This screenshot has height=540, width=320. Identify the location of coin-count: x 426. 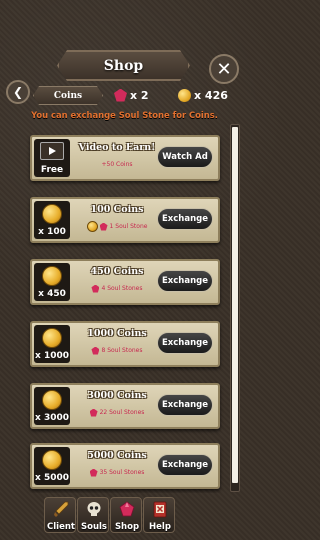
(211, 95).